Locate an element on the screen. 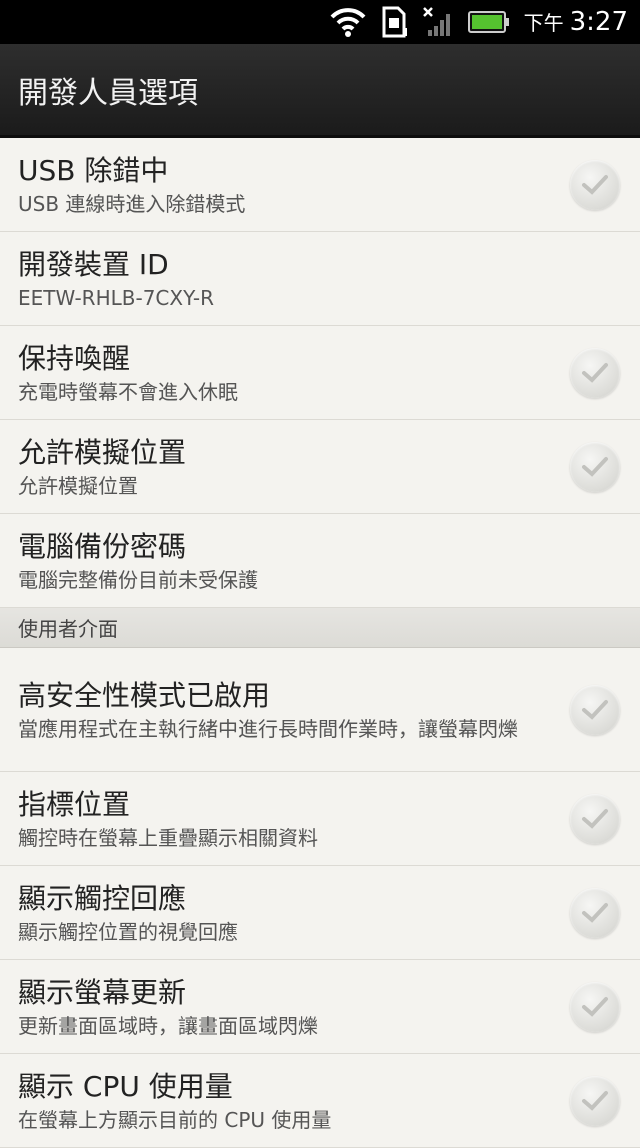 The height and width of the screenshot is (1148, 640). setting-title: 允許模擬位置 is located at coordinates (102, 452).